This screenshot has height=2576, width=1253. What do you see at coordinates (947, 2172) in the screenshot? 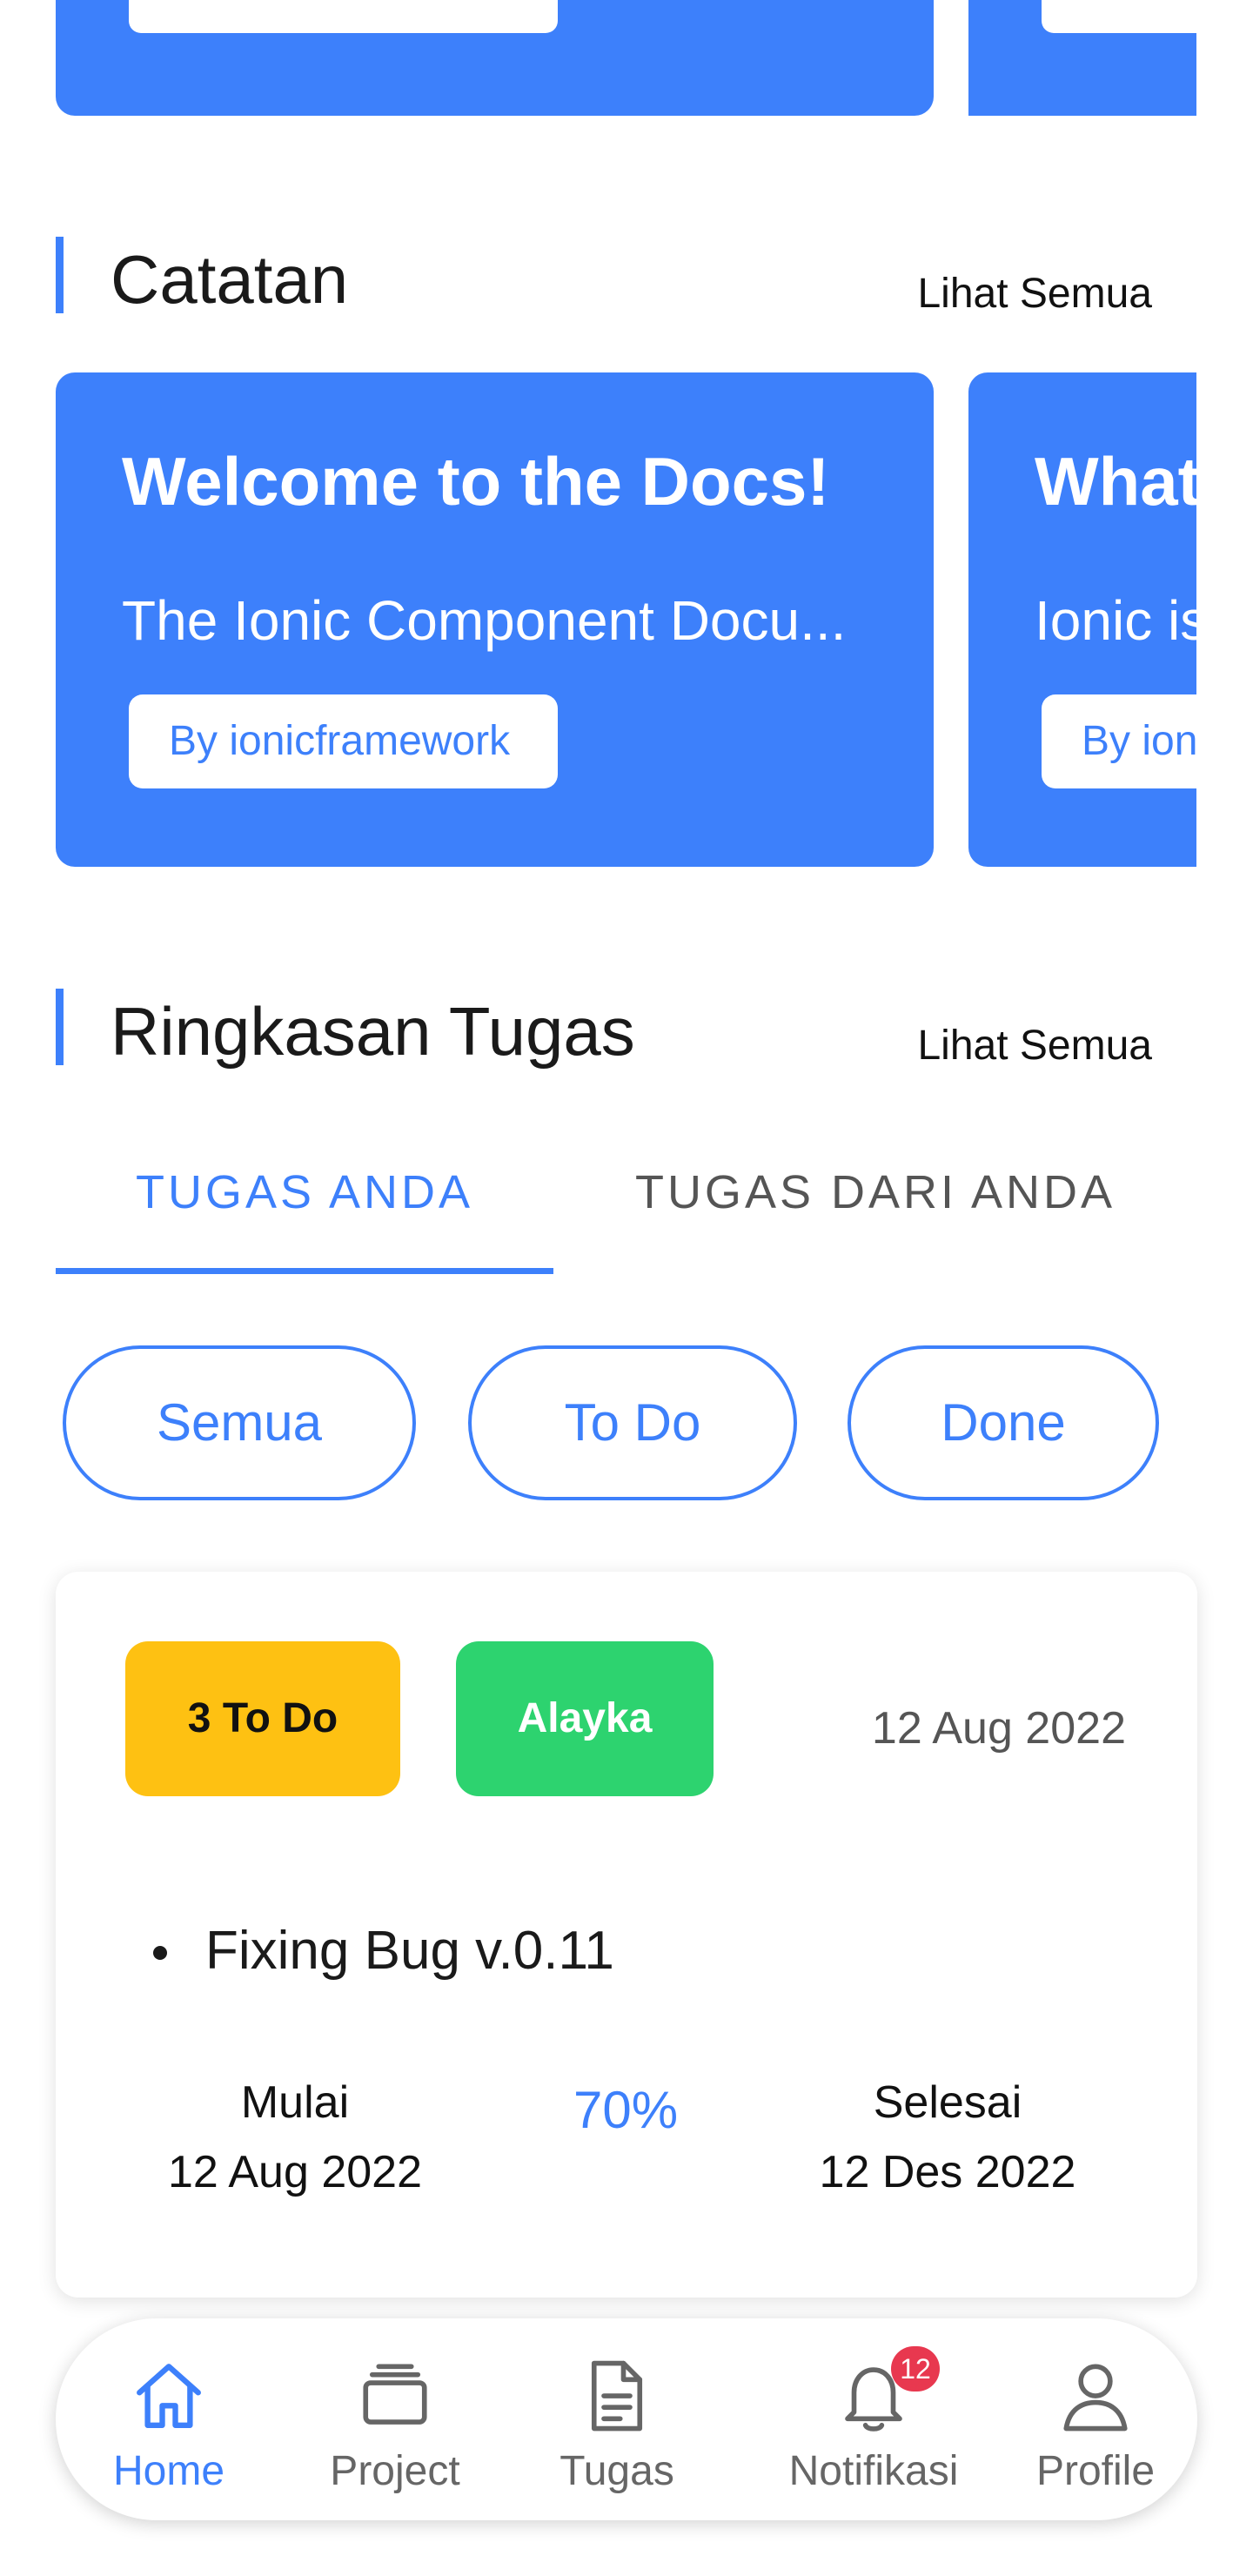
I see `end-date: 12 Des 2022` at bounding box center [947, 2172].